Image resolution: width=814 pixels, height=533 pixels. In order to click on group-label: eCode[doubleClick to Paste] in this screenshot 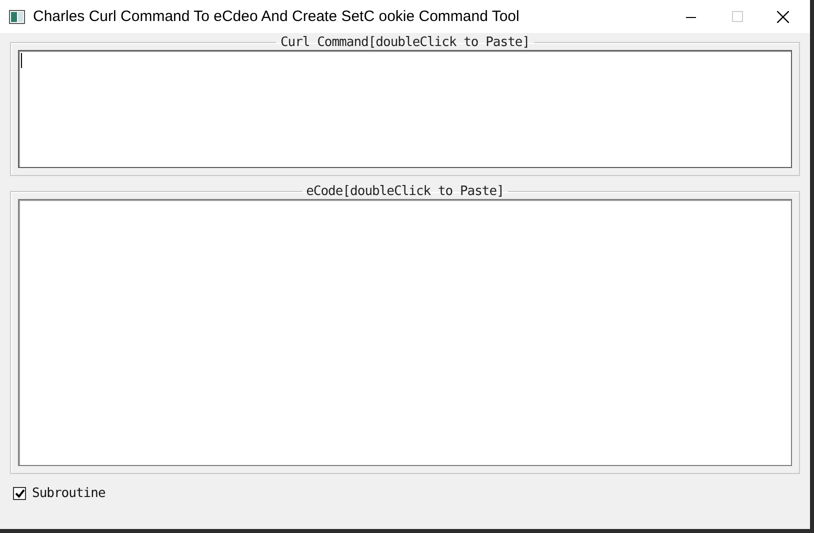, I will do `click(405, 191)`.